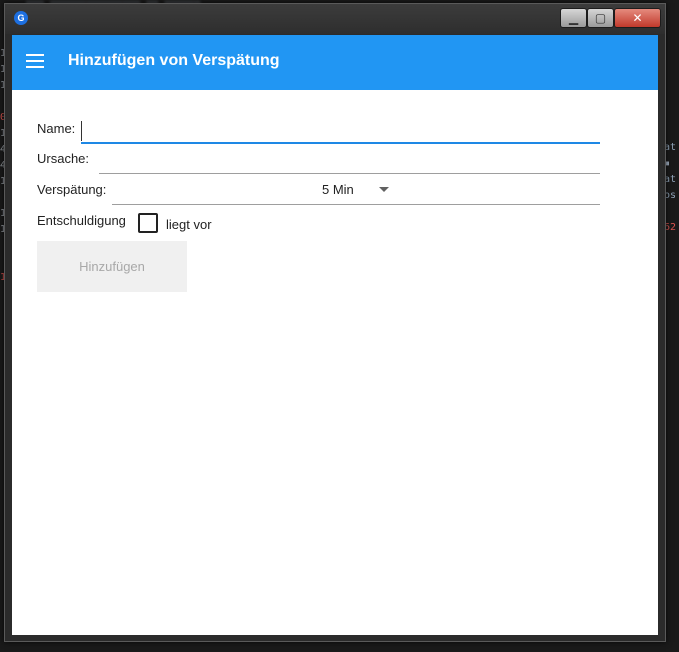 Image resolution: width=679 pixels, height=652 pixels. What do you see at coordinates (637, 18) in the screenshot?
I see `close-button: ✕` at bounding box center [637, 18].